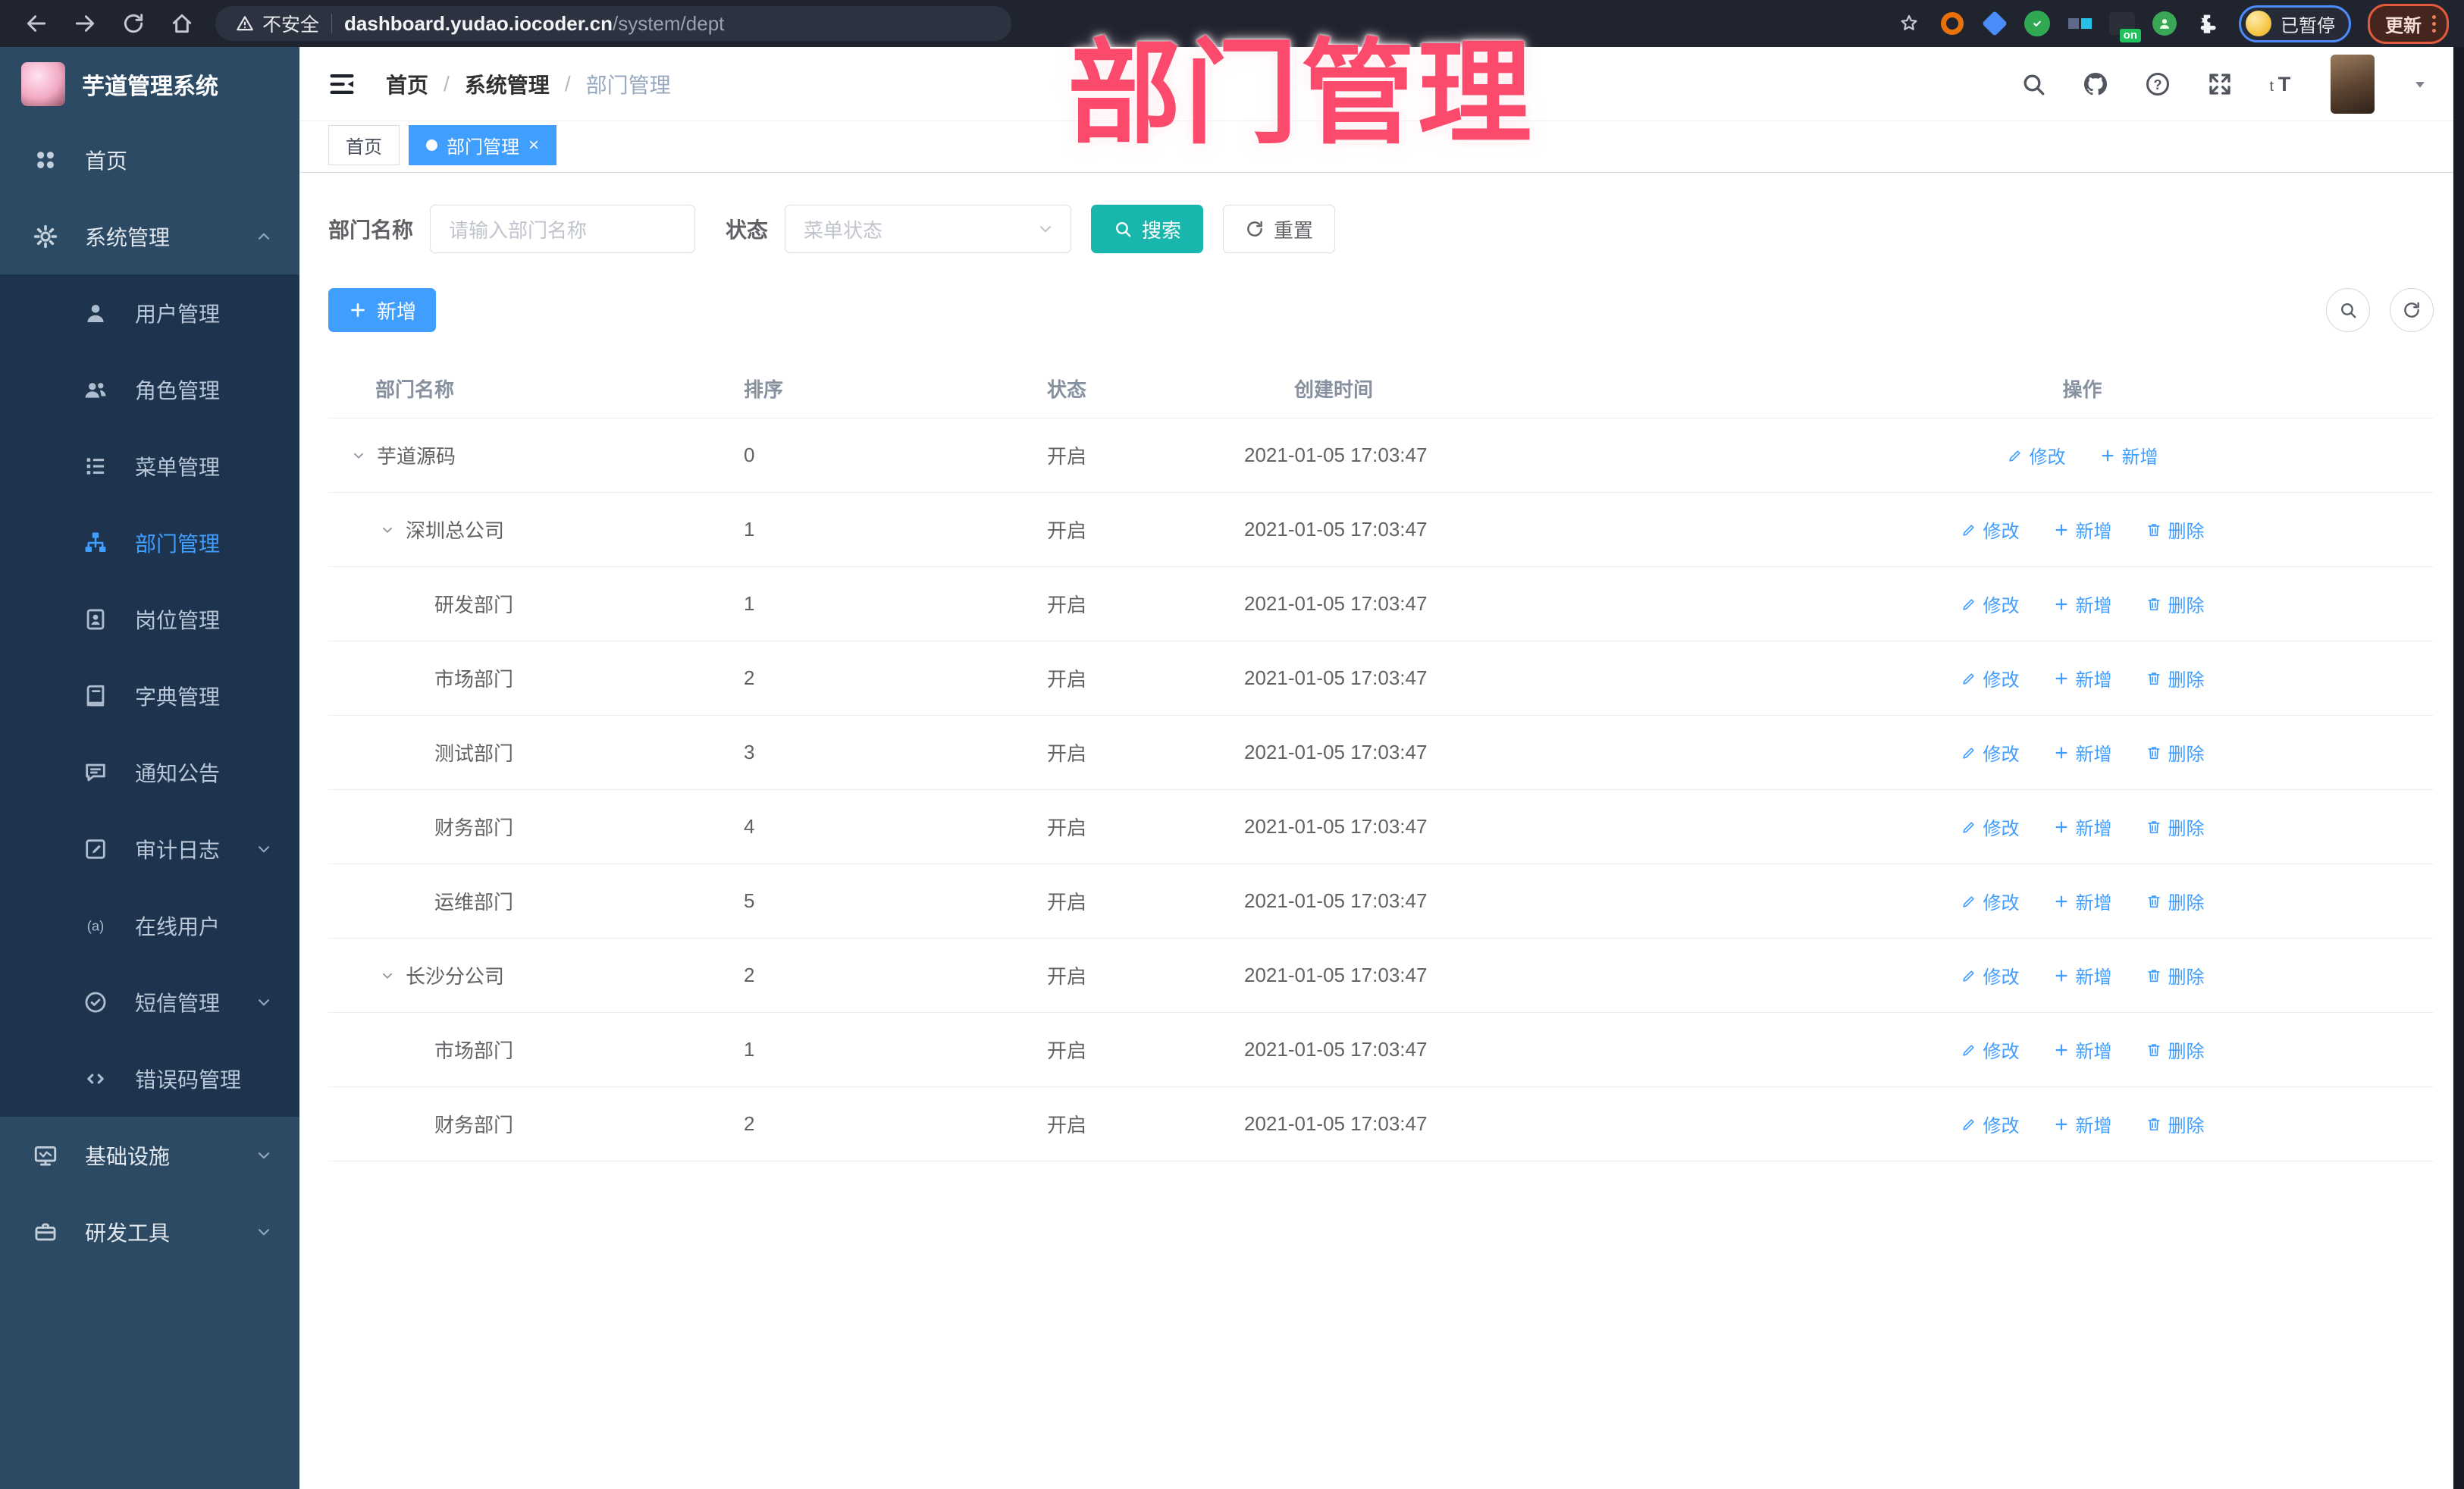 The height and width of the screenshot is (1489, 2464). Describe the element at coordinates (2434, 23) in the screenshot. I see `browser-menu-icon` at that location.